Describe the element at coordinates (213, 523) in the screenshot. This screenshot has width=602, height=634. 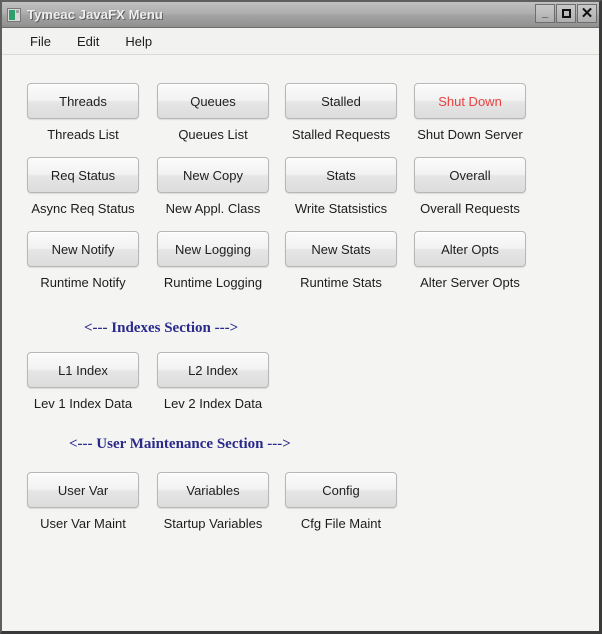
I see `variables-caption: Startup Variables` at that location.